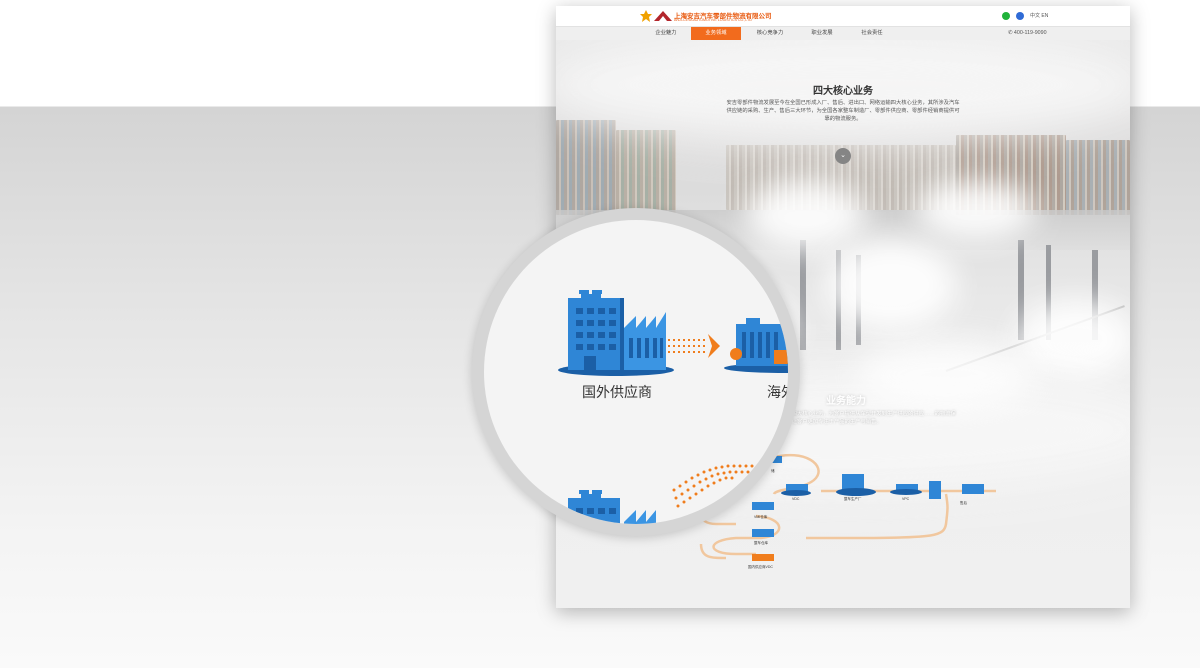 The image size is (1200, 668). What do you see at coordinates (964, 502) in the screenshot?
I see `diagram-label-aftersales: 售后` at bounding box center [964, 502].